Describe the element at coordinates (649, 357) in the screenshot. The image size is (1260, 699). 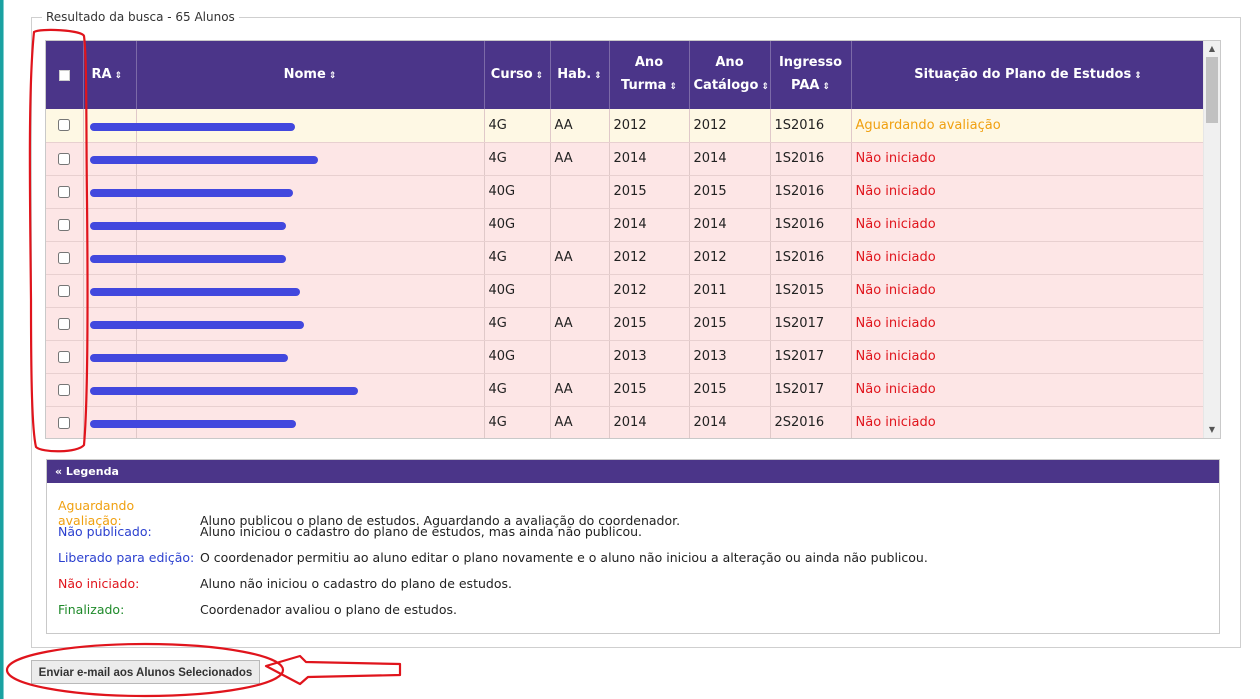
I see `cell-ano-turma: 2013` at that location.